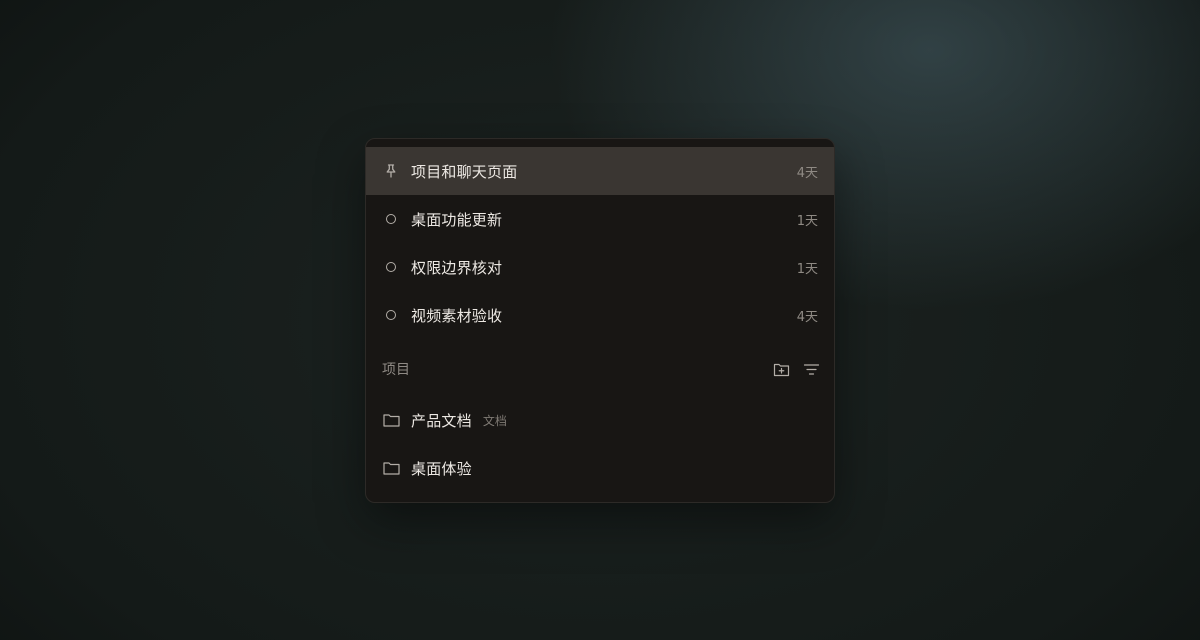  Describe the element at coordinates (600, 468) in the screenshot. I see `project-row: 桌面体验` at that location.